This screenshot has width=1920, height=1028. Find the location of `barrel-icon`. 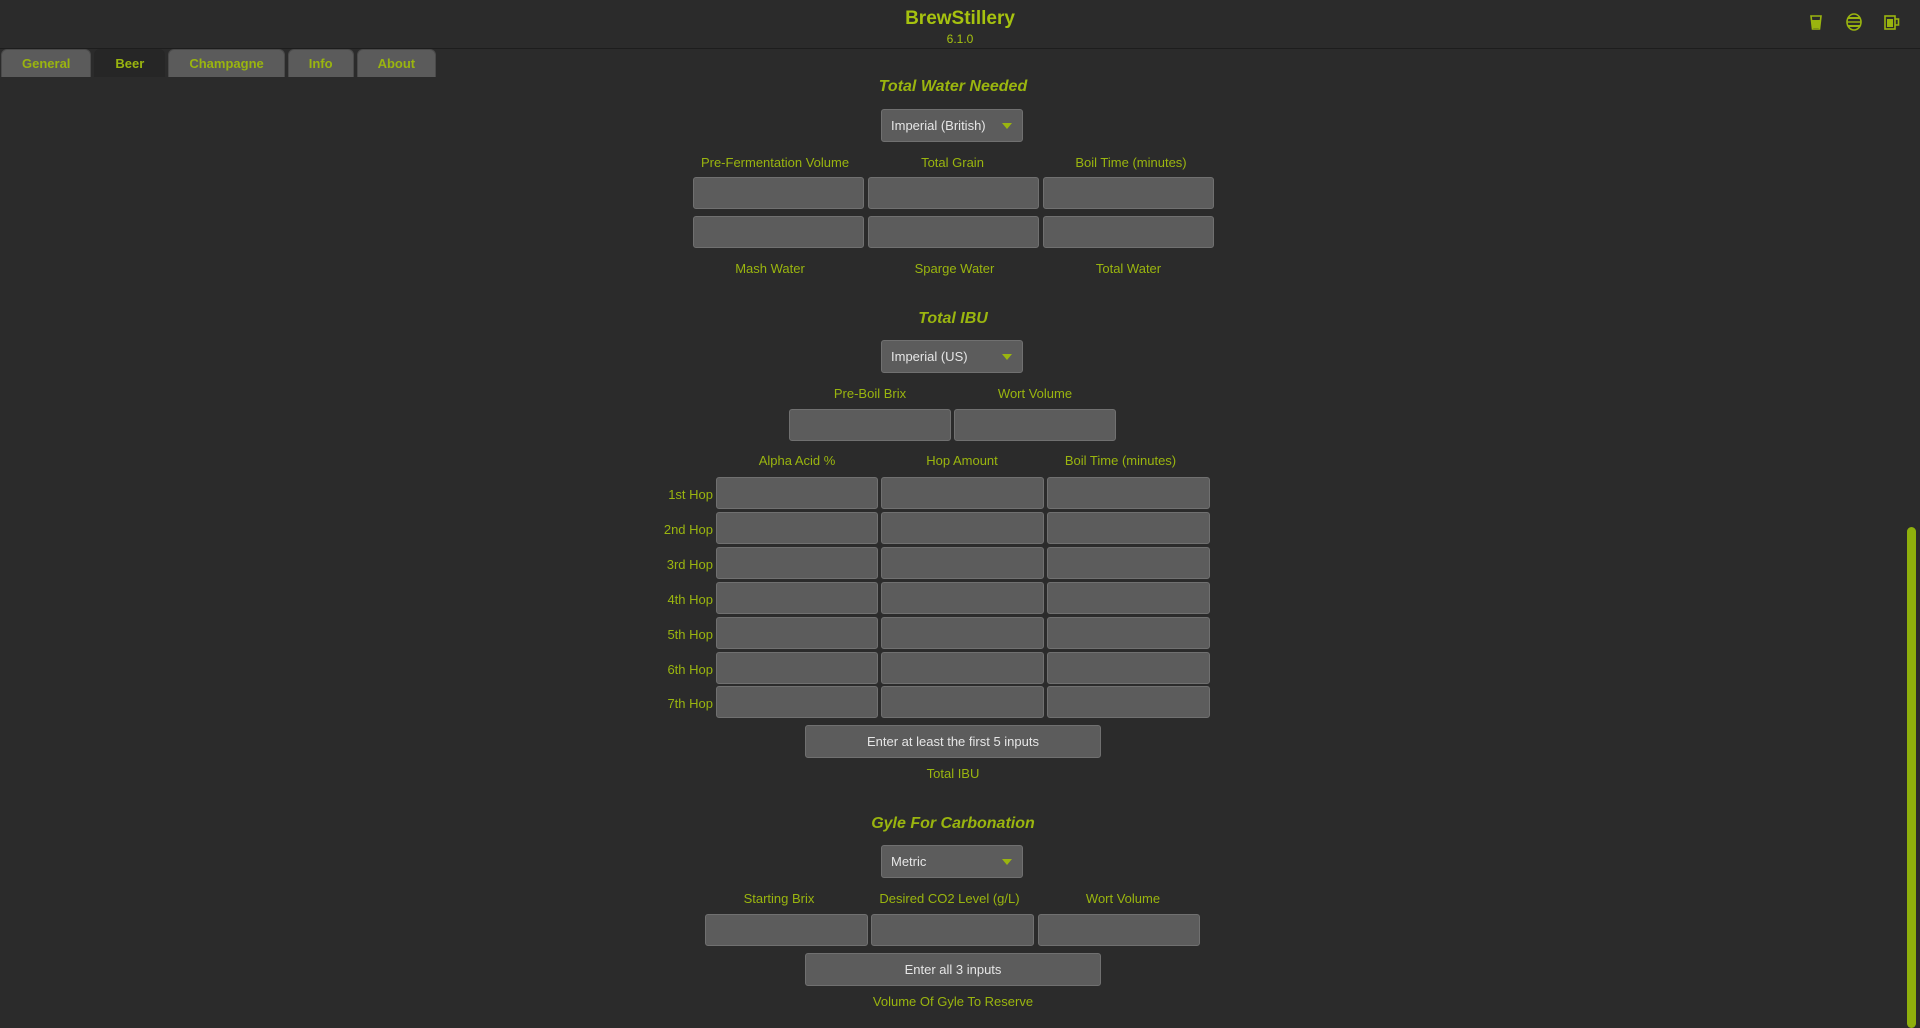

barrel-icon is located at coordinates (1854, 22).